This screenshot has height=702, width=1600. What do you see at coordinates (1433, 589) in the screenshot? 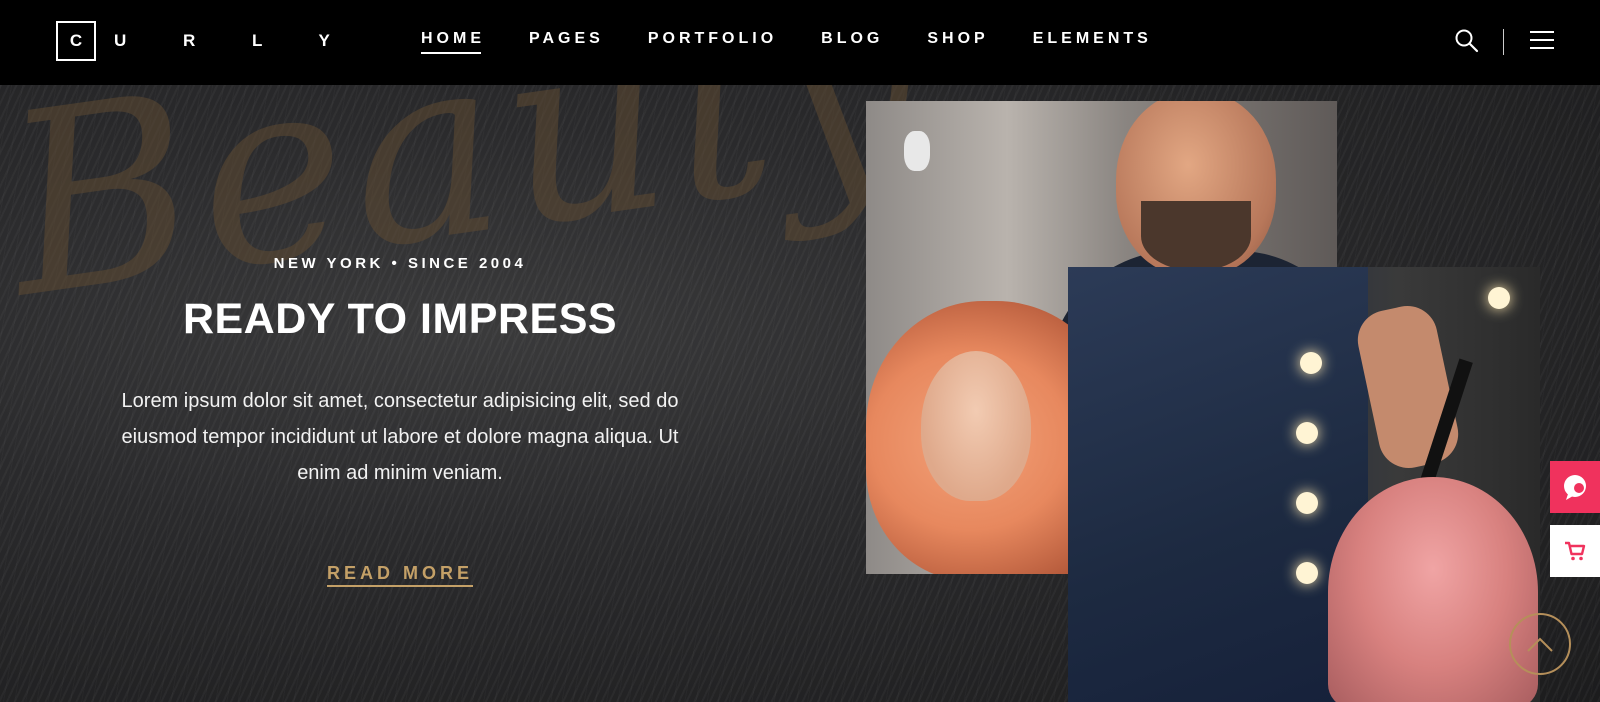
I see `photo-client-pink-hair` at bounding box center [1433, 589].